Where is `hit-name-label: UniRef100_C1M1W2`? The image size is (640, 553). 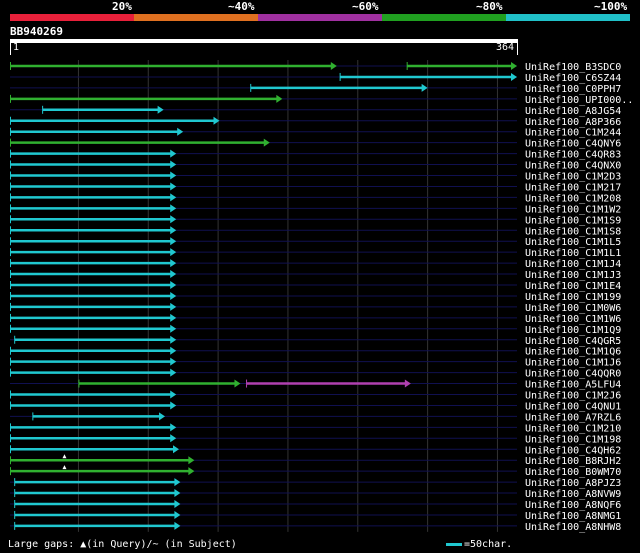 hit-name-label: UniRef100_C1M1W2 is located at coordinates (573, 209).